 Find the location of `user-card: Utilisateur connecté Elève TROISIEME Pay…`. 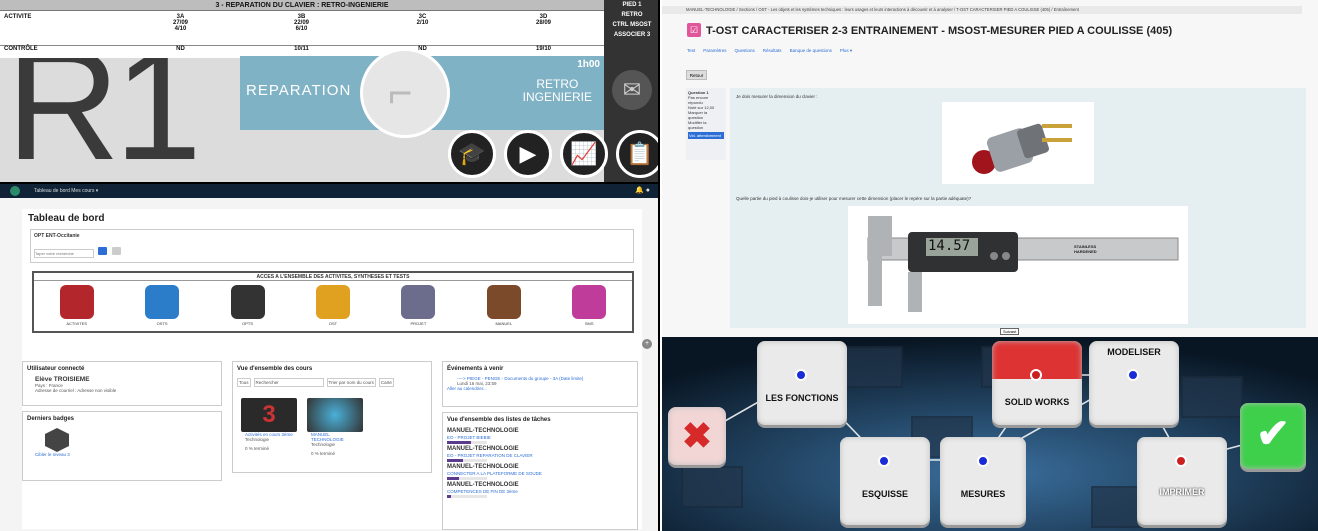

user-card: Utilisateur connecté Elève TROISIEME Pay… is located at coordinates (122, 383).